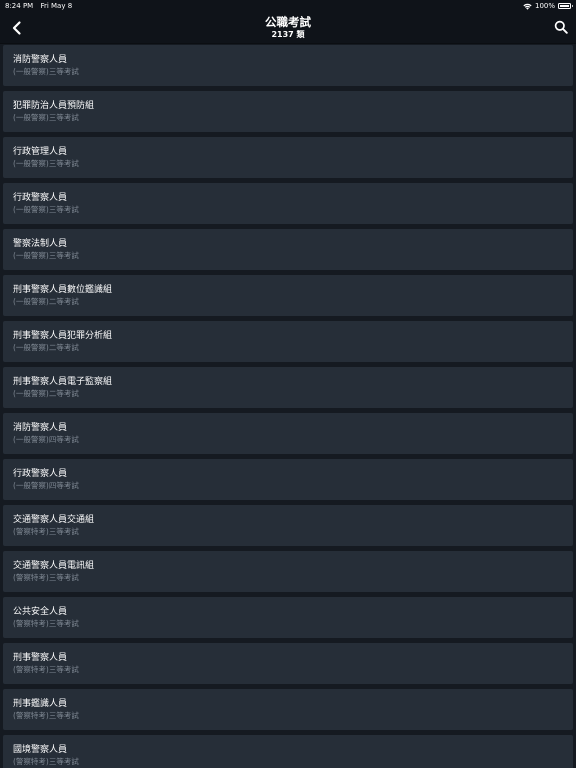 Image resolution: width=576 pixels, height=768 pixels. Describe the element at coordinates (54, 106) in the screenshot. I see `item-title: 犯罪防治人員預防組` at that location.